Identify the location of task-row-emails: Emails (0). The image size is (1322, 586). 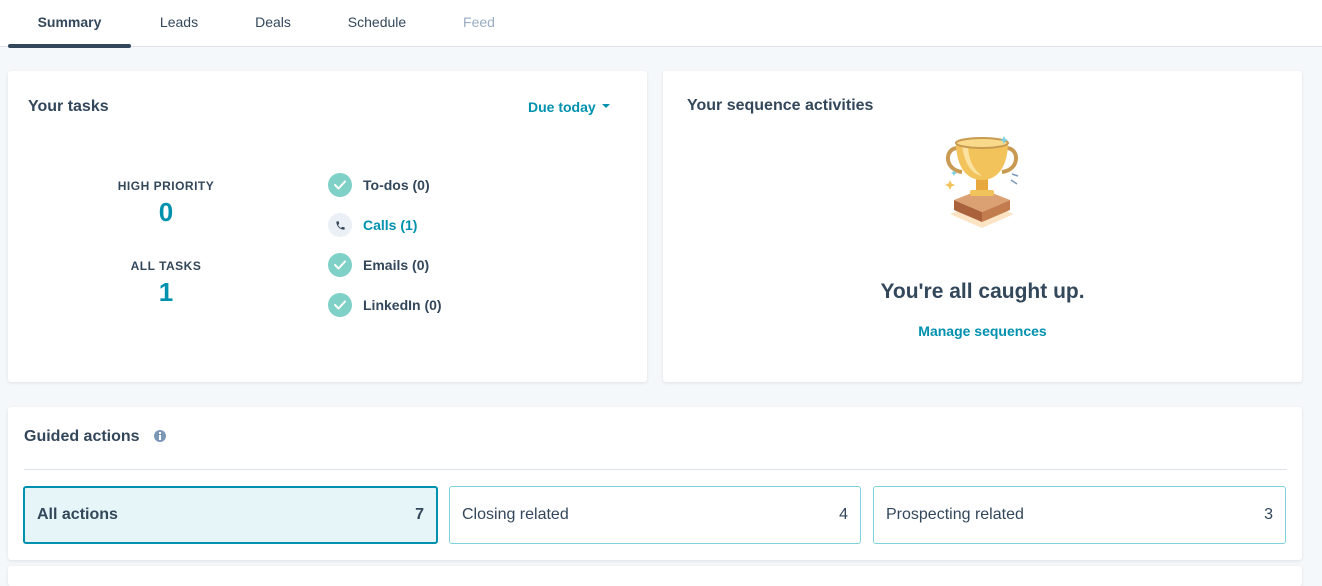
(378, 265).